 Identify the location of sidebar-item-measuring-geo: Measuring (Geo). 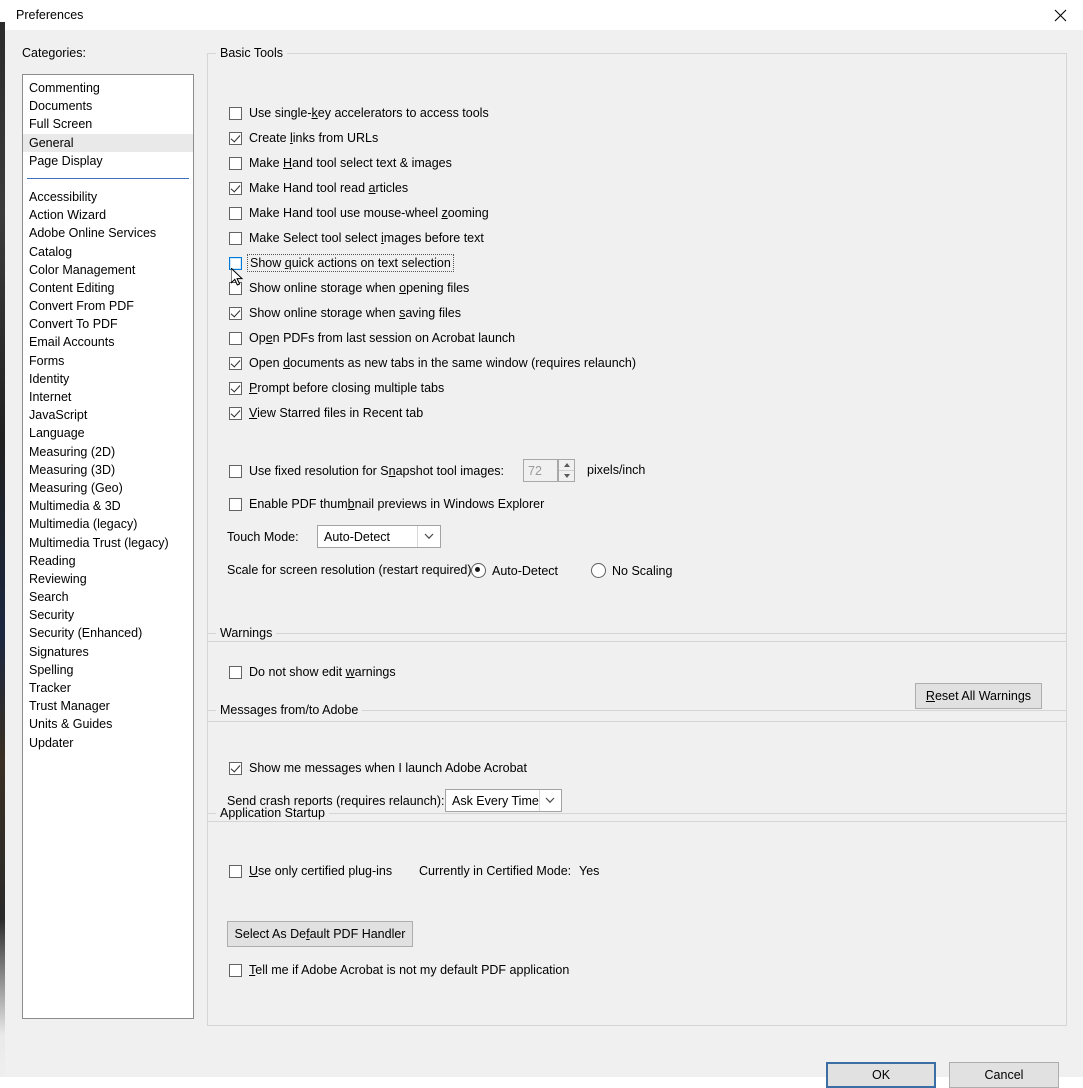
(108, 488).